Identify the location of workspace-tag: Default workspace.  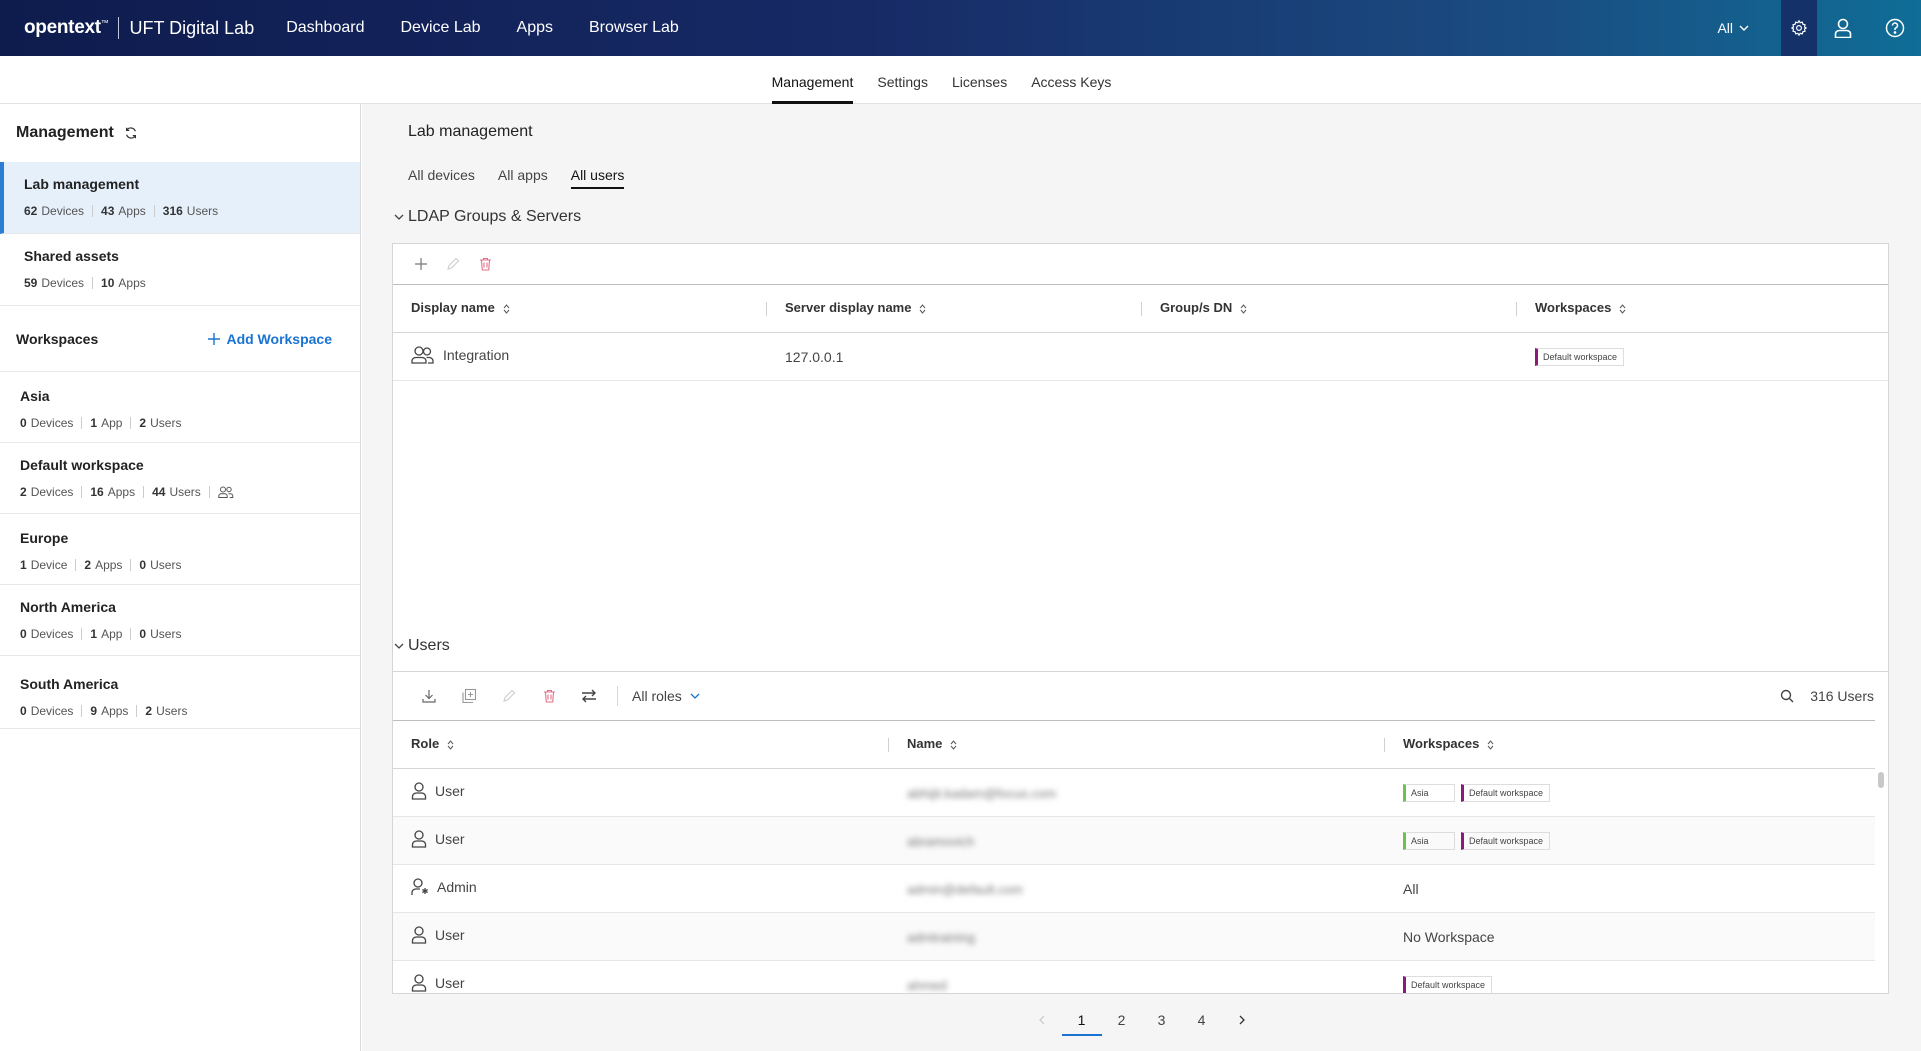
(1580, 357).